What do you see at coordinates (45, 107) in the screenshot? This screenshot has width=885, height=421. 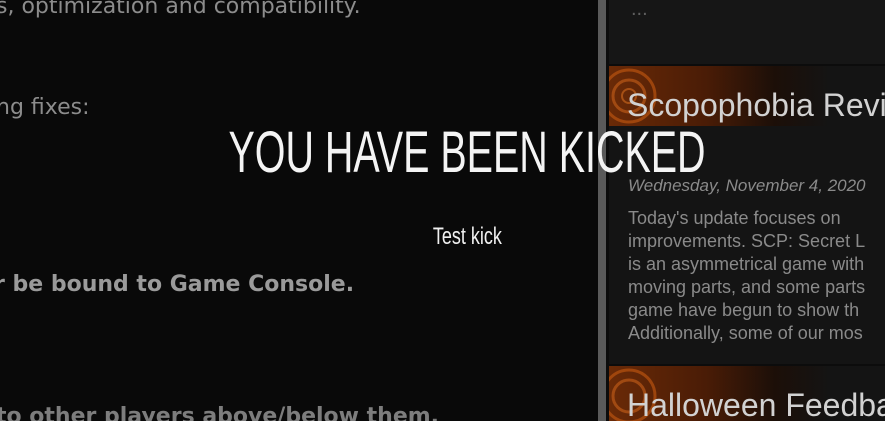 I see `patch-notes-line: ng fixes:` at bounding box center [45, 107].